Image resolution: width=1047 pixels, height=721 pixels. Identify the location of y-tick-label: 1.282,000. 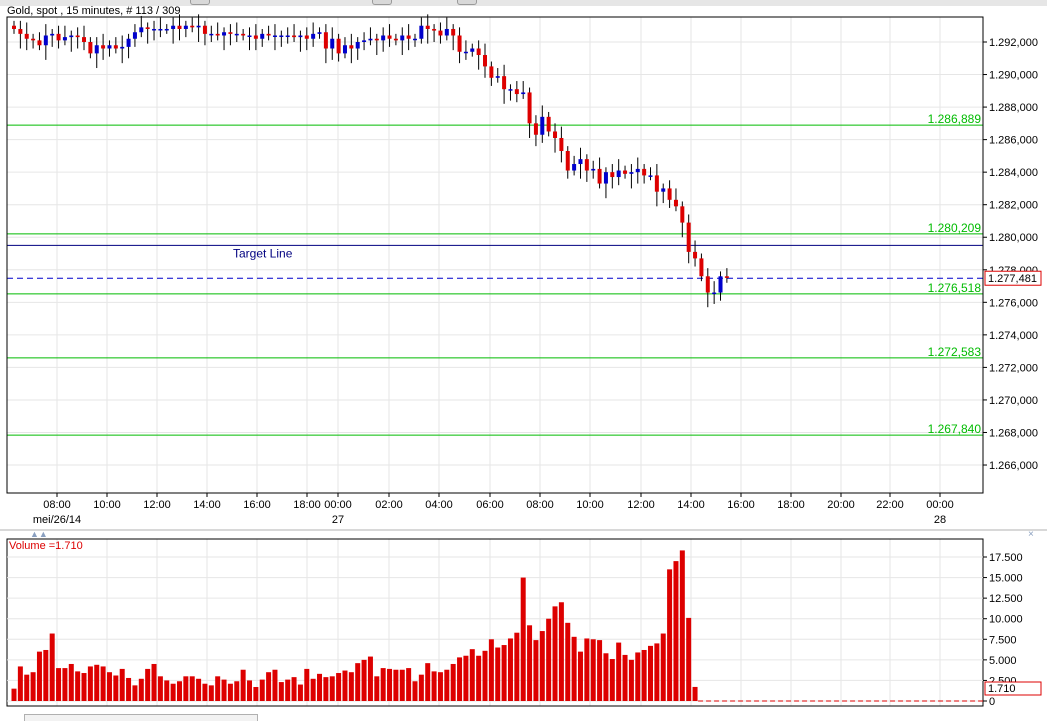
(1013, 206).